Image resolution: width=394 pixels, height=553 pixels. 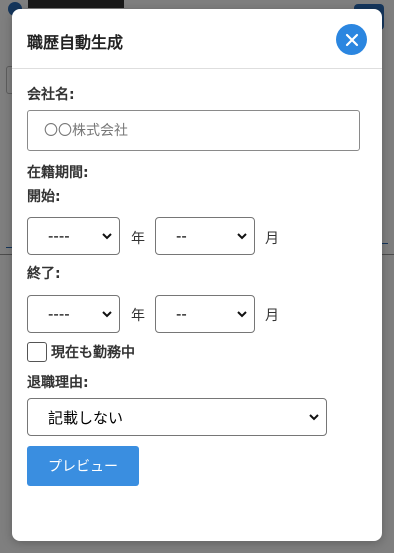 I want to click on start-year-select: ----, so click(x=73, y=236).